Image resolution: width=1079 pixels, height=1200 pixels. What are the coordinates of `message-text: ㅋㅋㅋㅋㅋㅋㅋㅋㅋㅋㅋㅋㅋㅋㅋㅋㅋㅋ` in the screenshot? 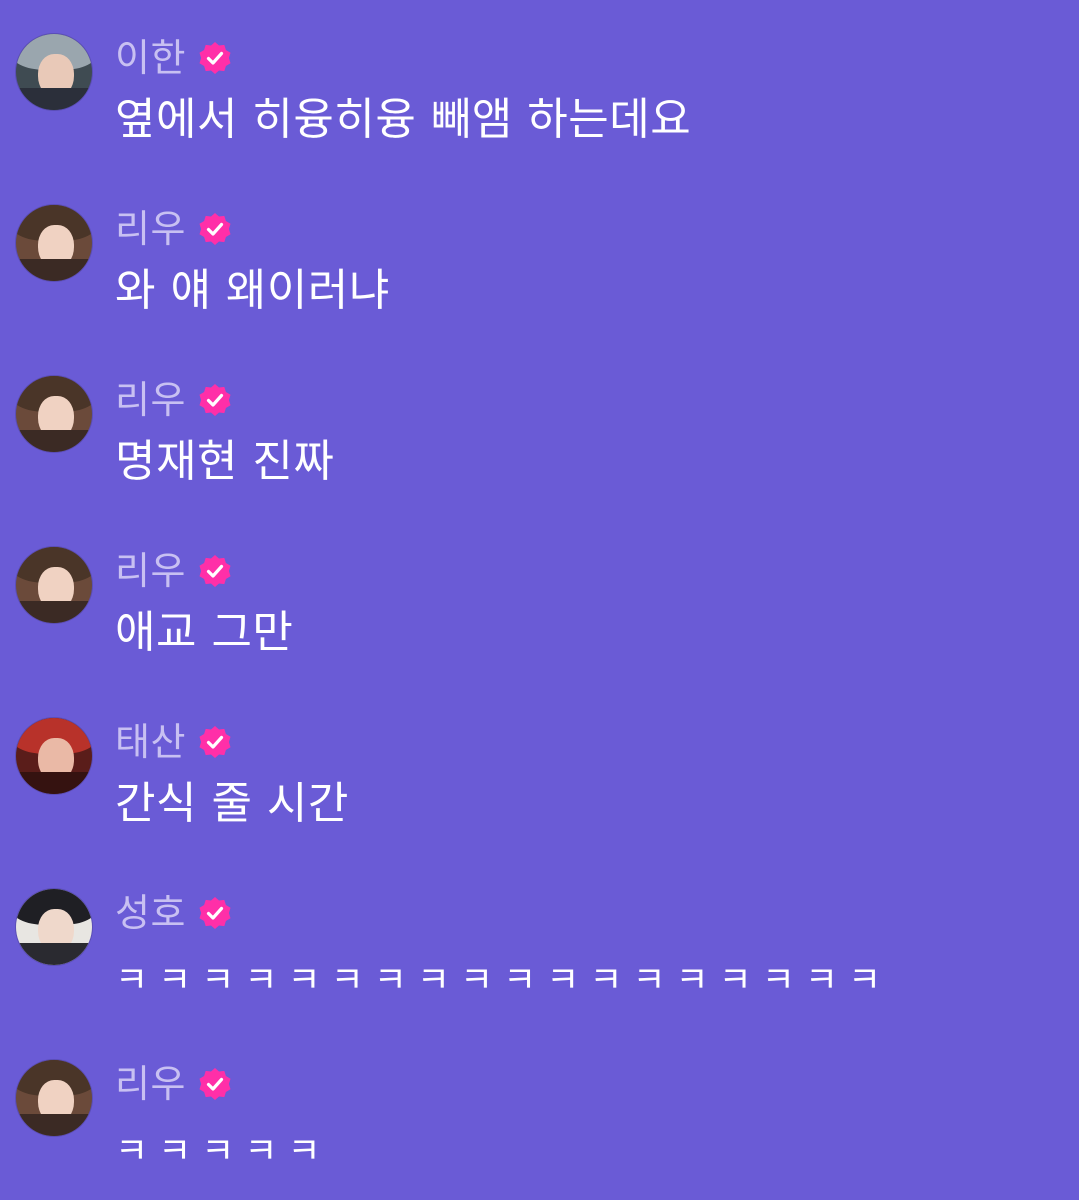 It's located at (503, 980).